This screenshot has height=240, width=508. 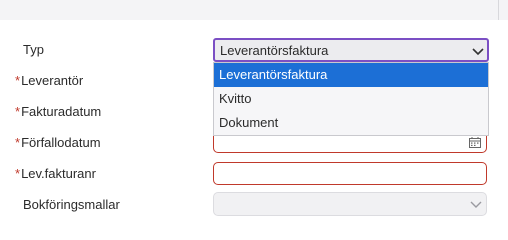 I want to click on bokforingsmallar-label-text: Bokföringsmallar, so click(x=71, y=204).